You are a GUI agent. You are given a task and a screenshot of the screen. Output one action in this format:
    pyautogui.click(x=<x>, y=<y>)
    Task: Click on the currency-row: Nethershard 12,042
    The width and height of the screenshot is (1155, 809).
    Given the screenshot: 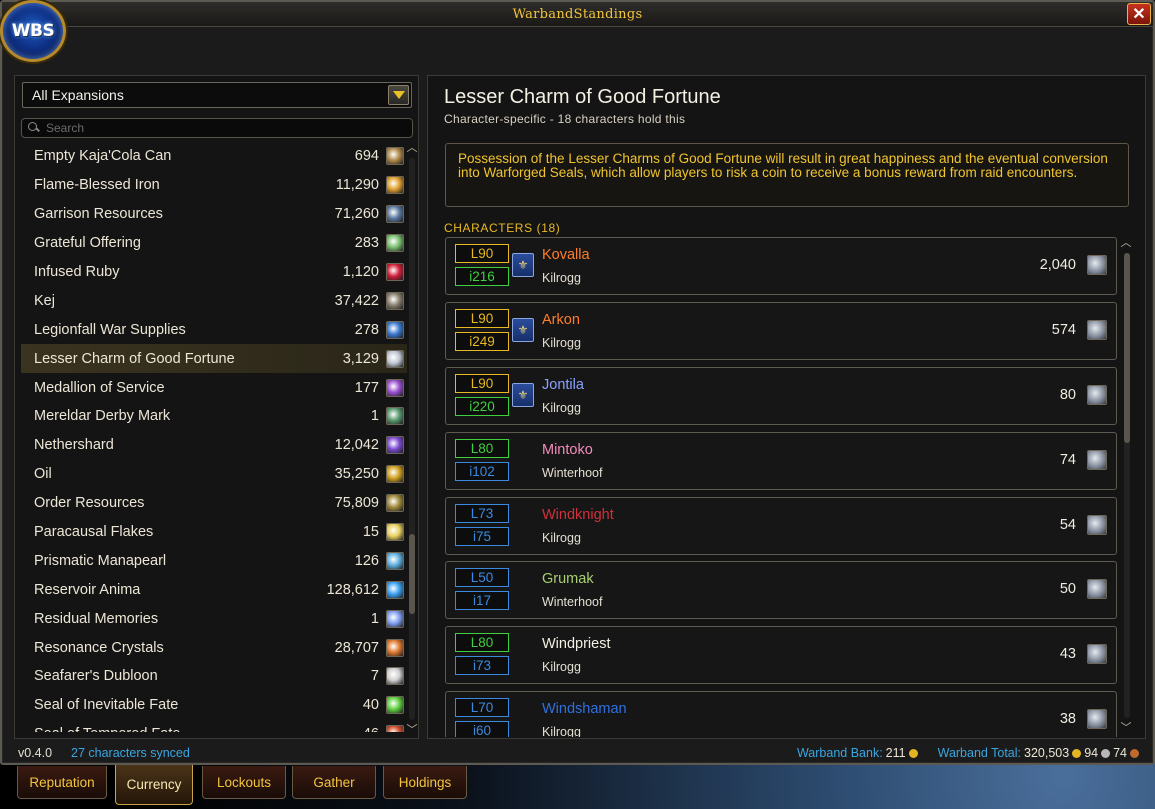 What is the action you would take?
    pyautogui.click(x=214, y=445)
    